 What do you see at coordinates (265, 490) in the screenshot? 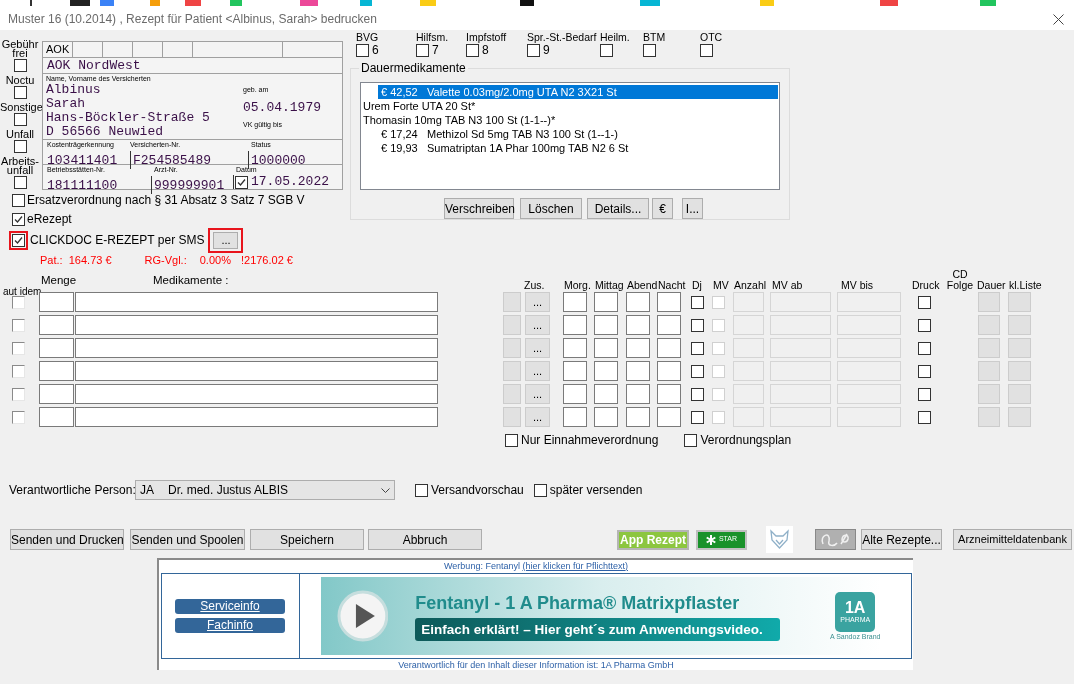
I see `person-dropdown: JA Dr. med. Justus ALBIS` at bounding box center [265, 490].